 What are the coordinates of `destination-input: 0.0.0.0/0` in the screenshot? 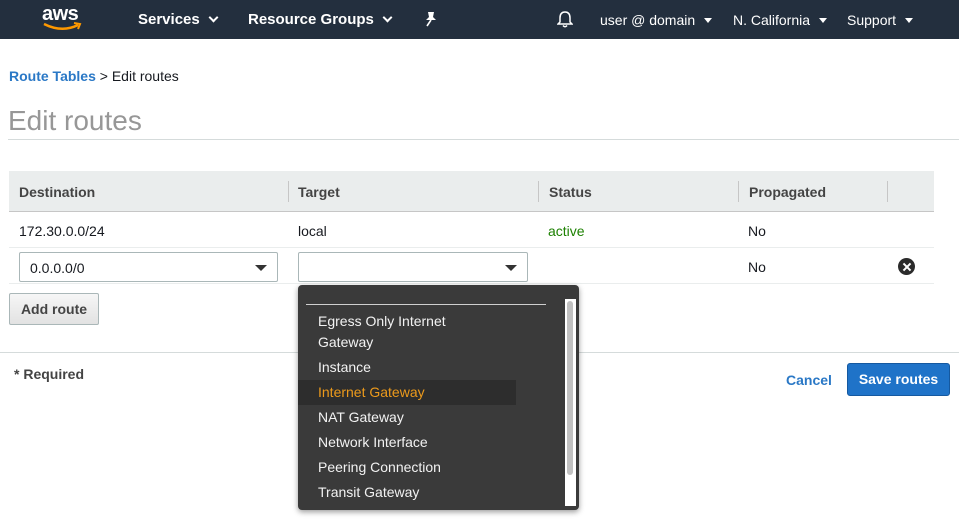 It's located at (148, 267).